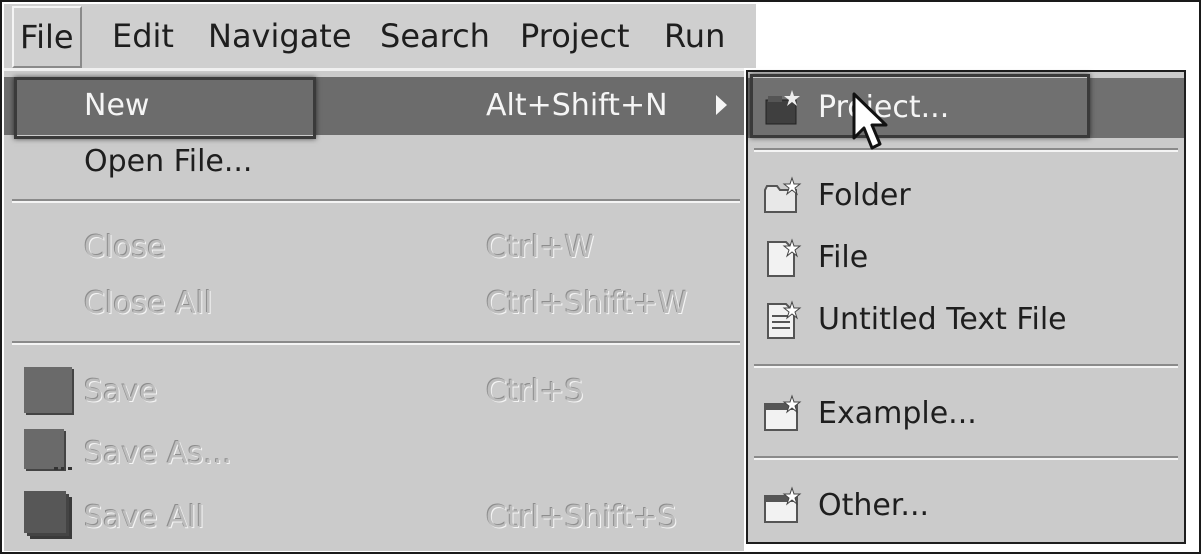 The width and height of the screenshot is (1201, 554). Describe the element at coordinates (843, 257) in the screenshot. I see `submenu-item-label: File` at that location.